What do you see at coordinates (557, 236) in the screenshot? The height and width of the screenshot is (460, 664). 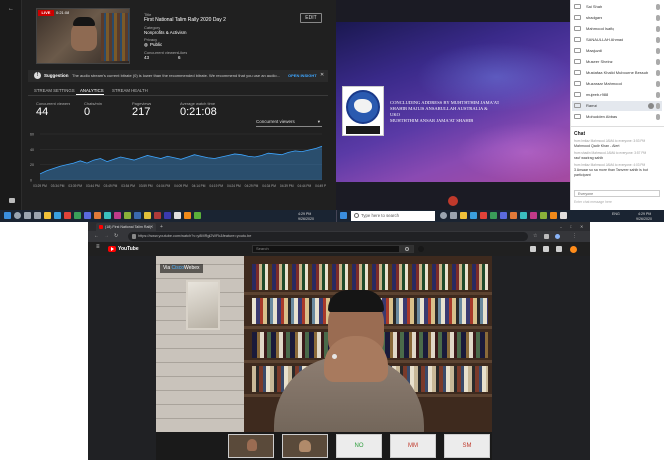 I see `profile-icon` at bounding box center [557, 236].